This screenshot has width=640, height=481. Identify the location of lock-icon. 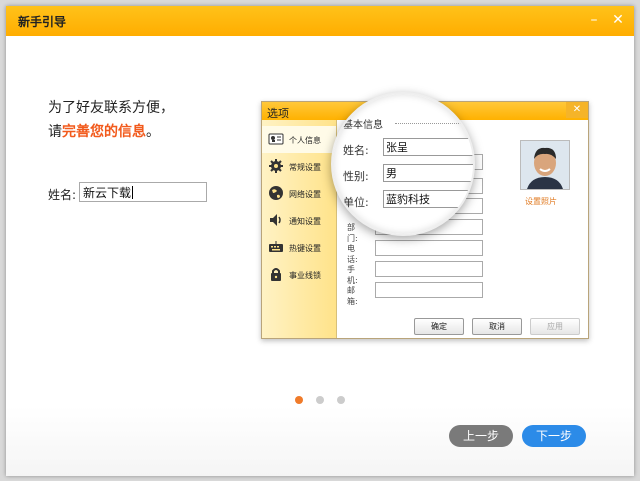
(276, 274).